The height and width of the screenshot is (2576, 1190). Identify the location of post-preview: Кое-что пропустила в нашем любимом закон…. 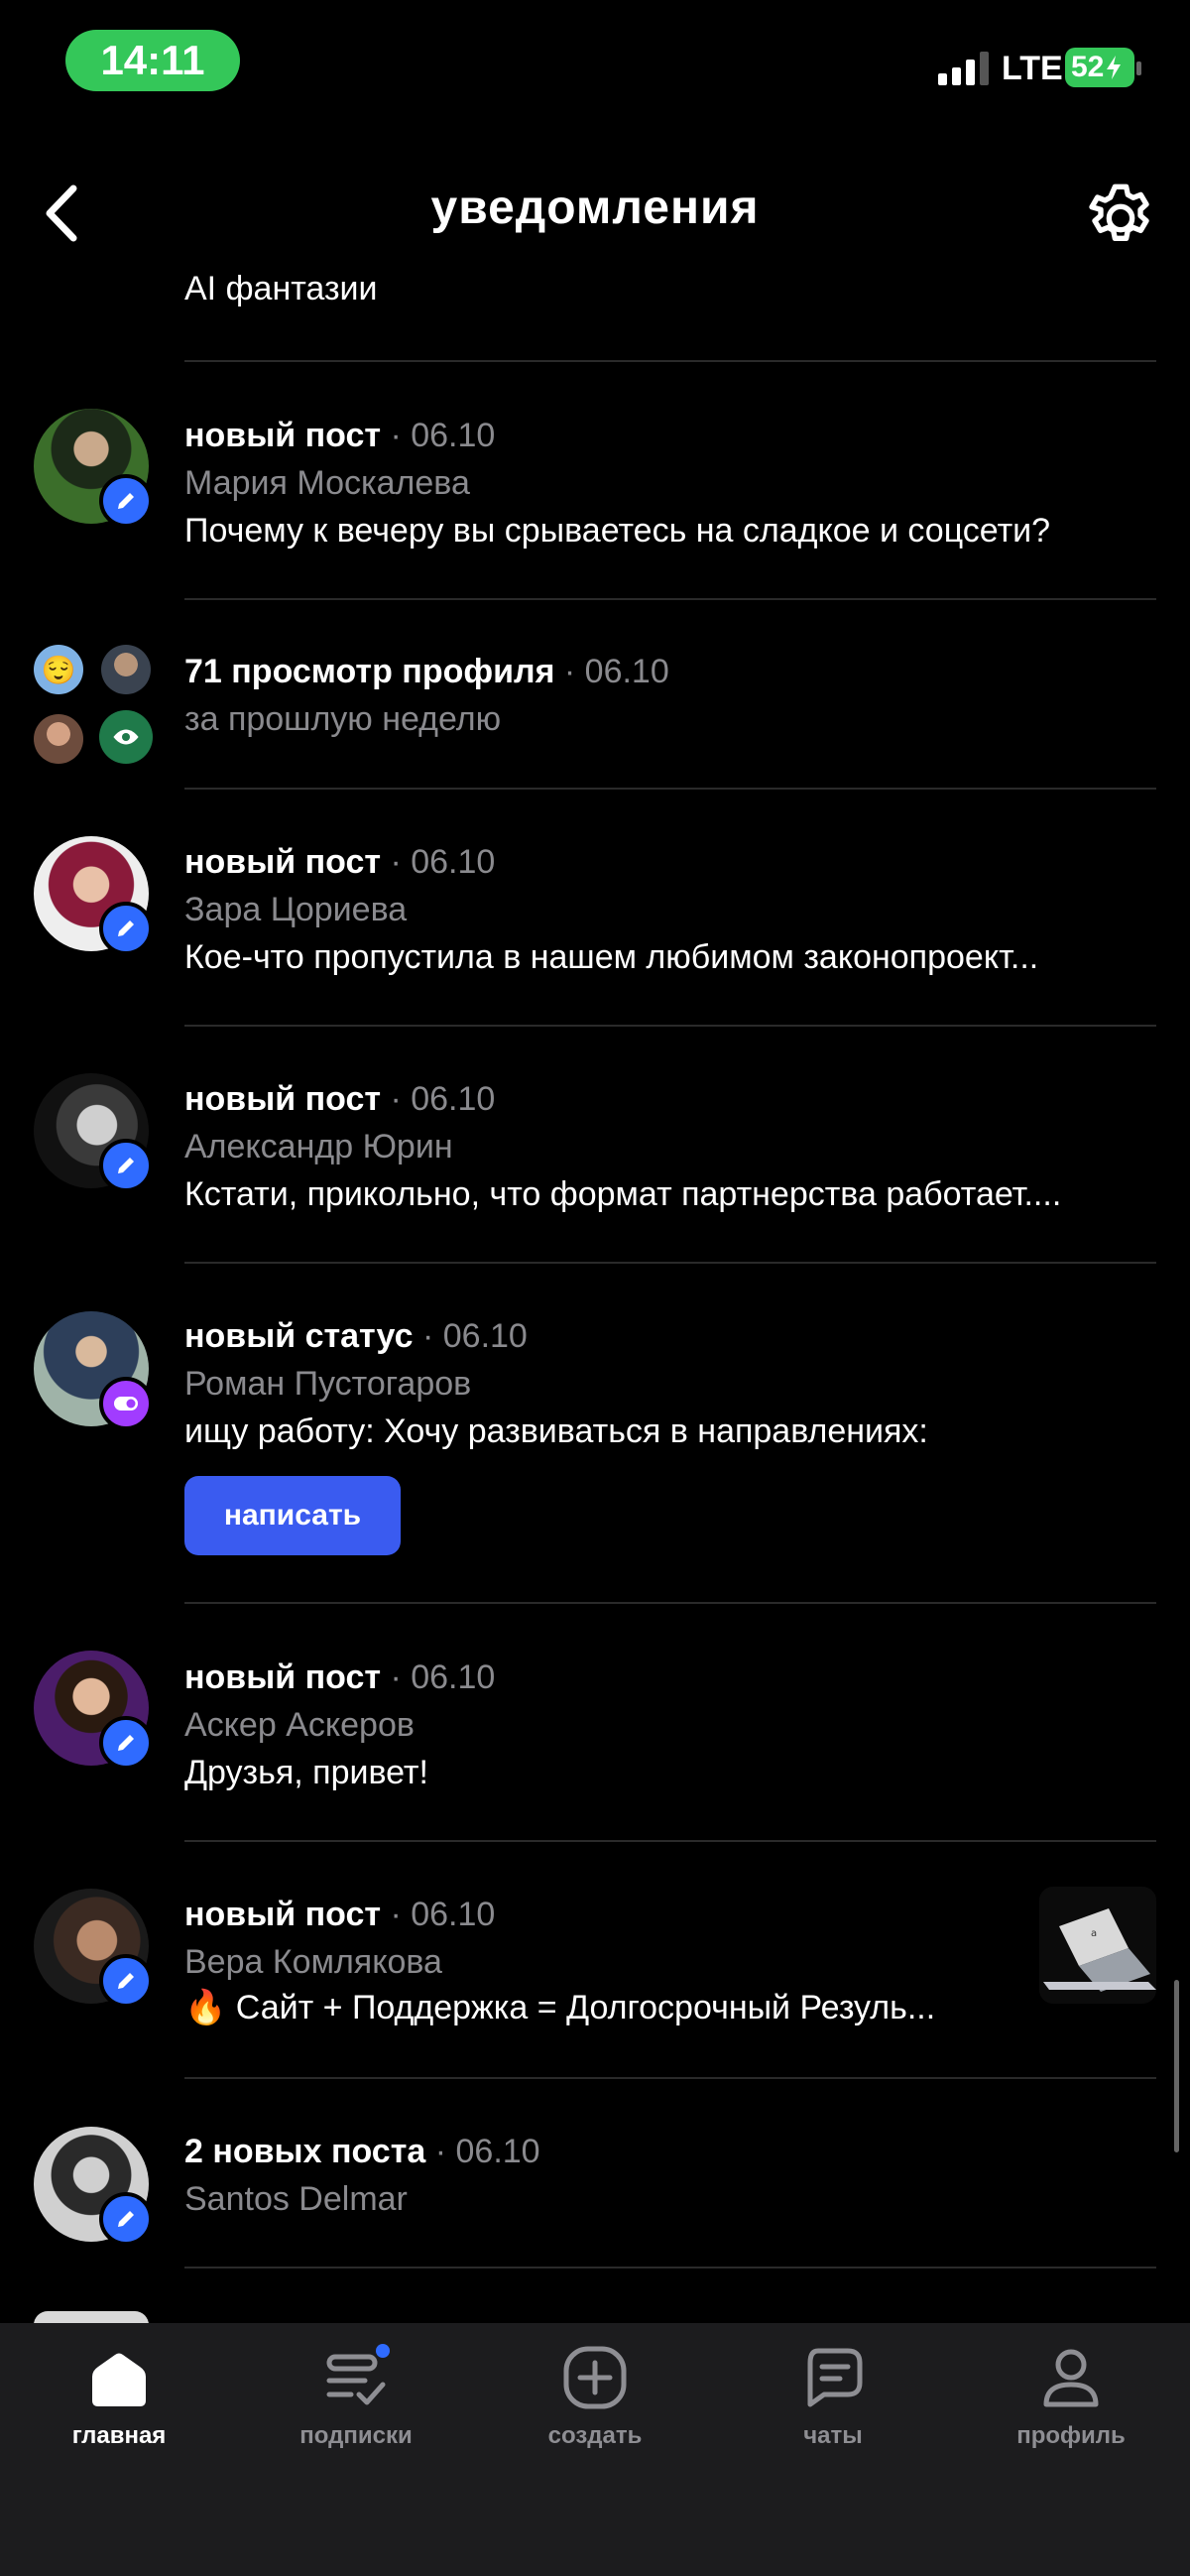
(611, 957).